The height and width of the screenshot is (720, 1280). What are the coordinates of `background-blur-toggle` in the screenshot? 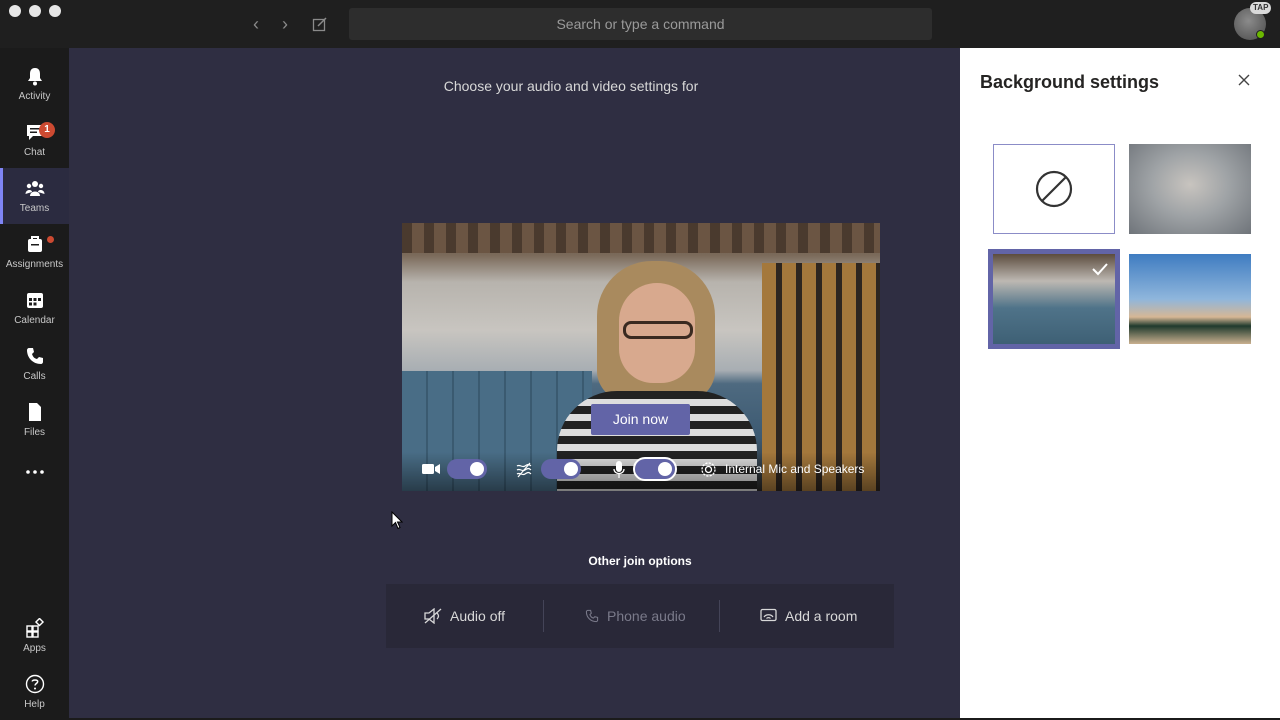 It's located at (561, 469).